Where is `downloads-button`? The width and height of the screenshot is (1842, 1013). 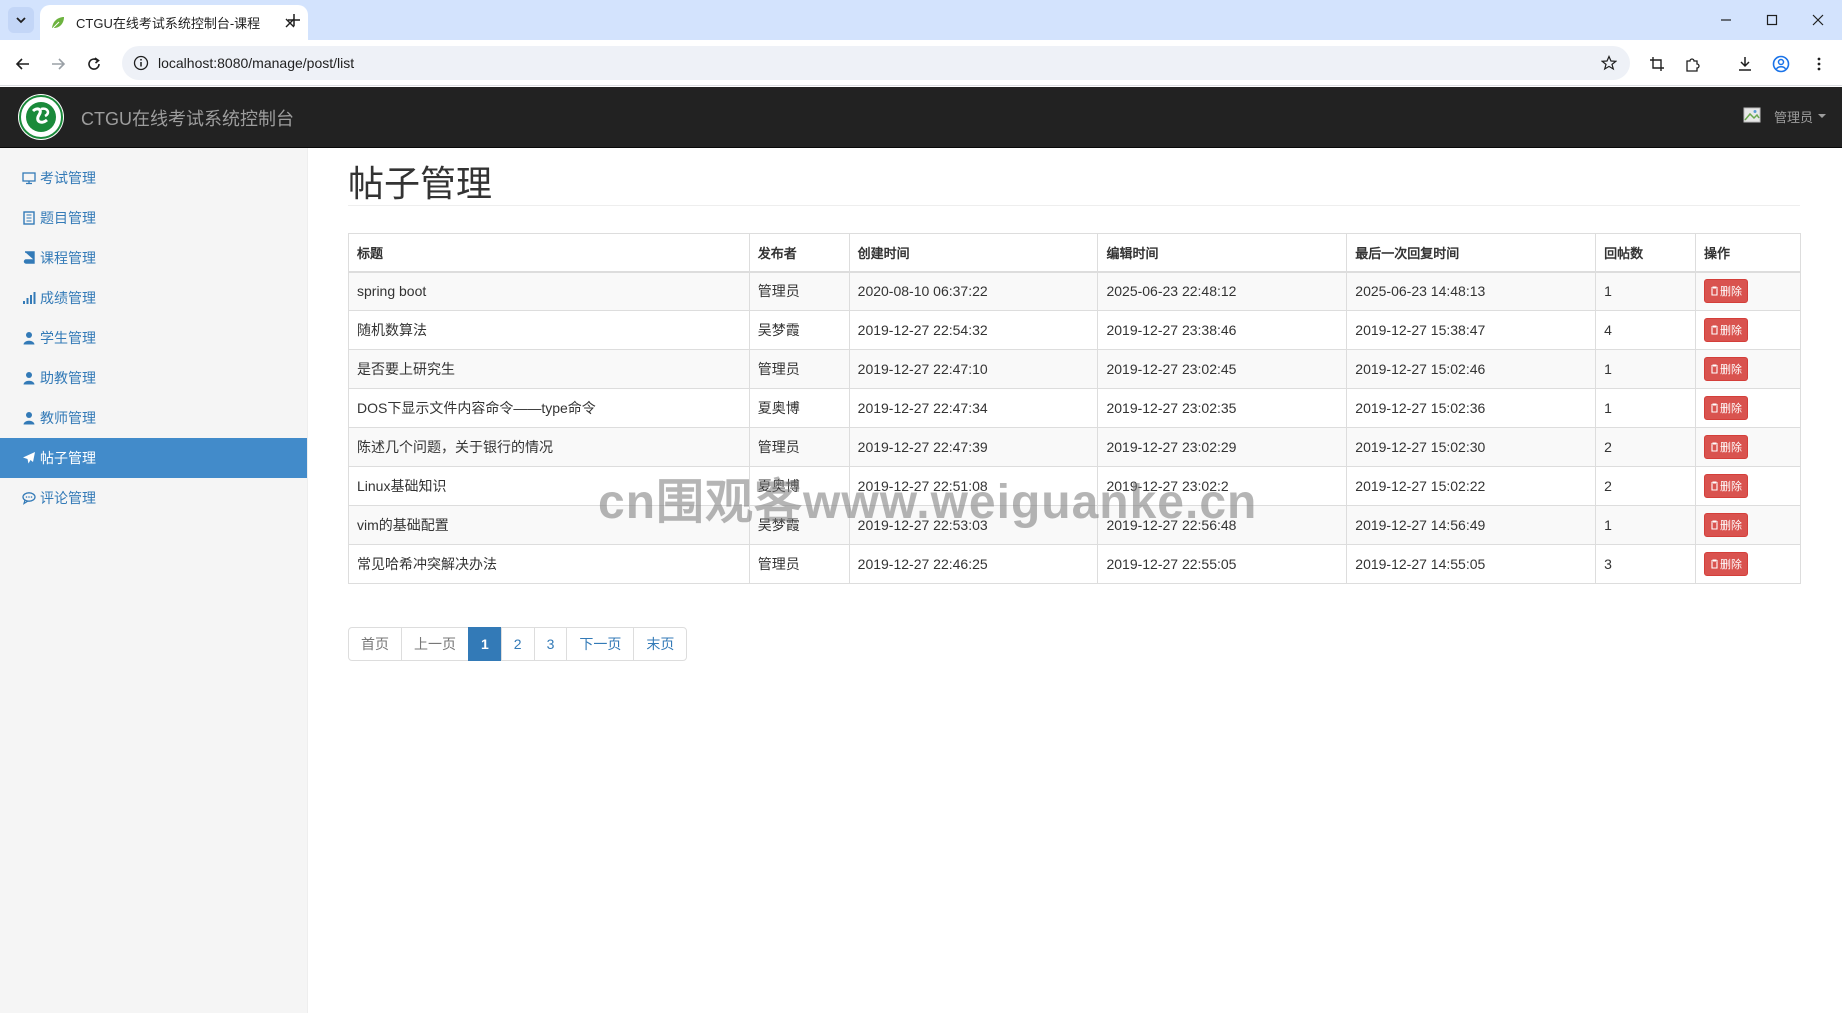
downloads-button is located at coordinates (1745, 64).